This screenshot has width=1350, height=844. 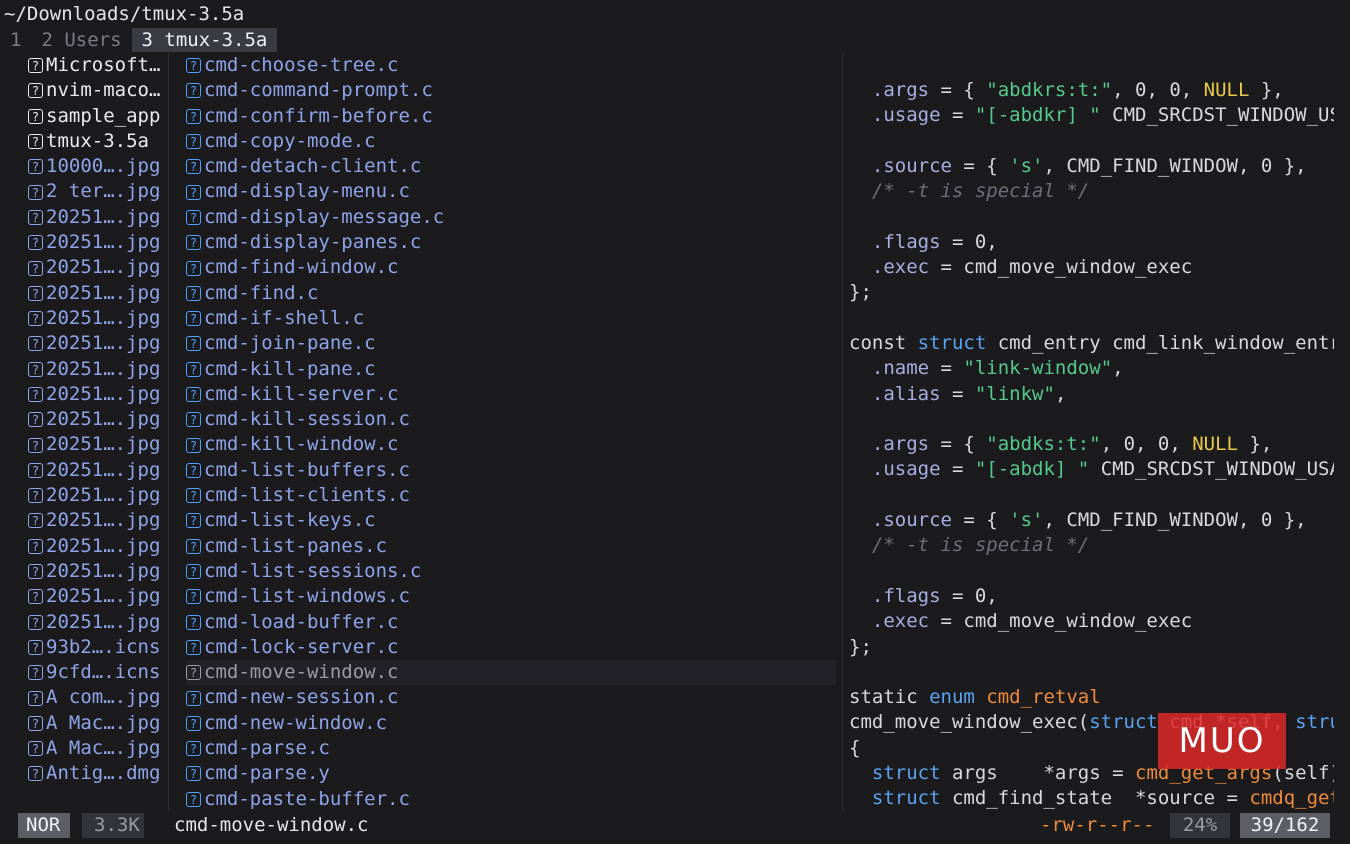 I want to click on file-name: cmd-display-message.c, so click(x=324, y=216).